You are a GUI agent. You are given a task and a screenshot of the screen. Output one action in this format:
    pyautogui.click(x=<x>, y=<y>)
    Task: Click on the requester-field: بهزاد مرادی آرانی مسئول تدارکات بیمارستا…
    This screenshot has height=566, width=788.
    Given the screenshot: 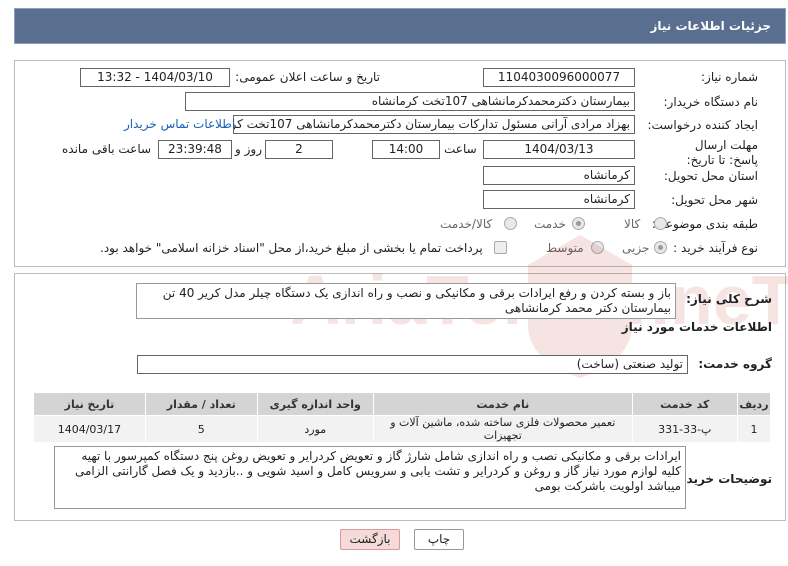 What is the action you would take?
    pyautogui.click(x=434, y=124)
    